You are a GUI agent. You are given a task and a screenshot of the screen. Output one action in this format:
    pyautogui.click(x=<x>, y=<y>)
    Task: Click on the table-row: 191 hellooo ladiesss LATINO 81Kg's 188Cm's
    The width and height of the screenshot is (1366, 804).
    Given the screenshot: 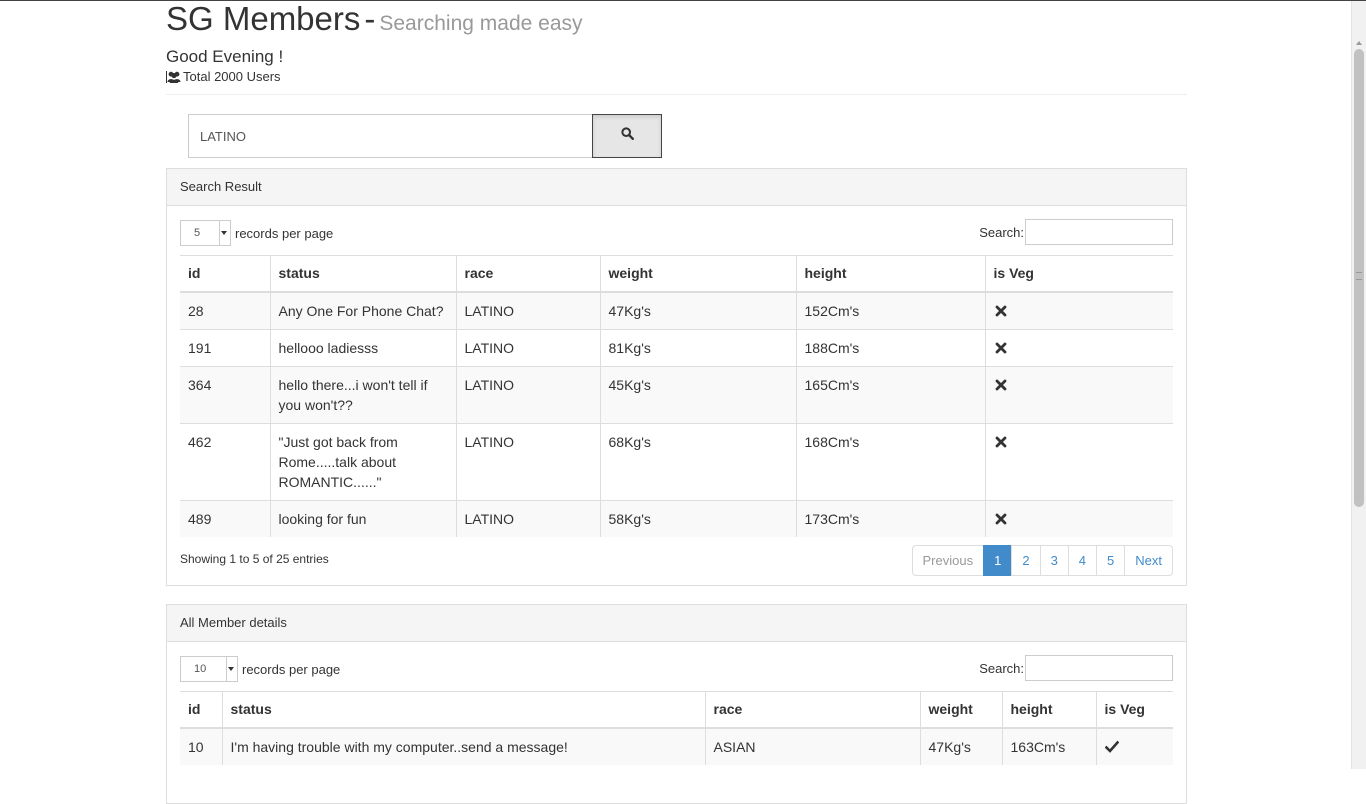 What is the action you would take?
    pyautogui.click(x=676, y=347)
    